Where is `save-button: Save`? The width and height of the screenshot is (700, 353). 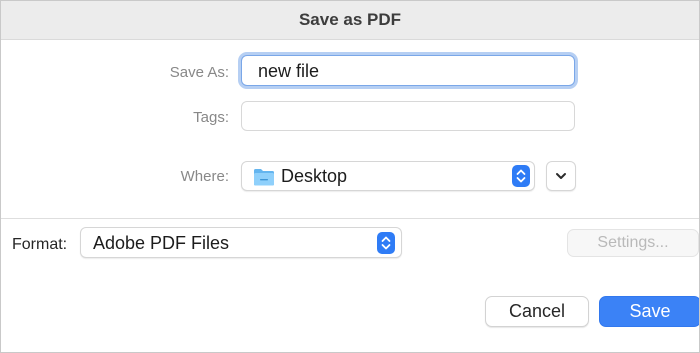
save-button: Save is located at coordinates (649, 311).